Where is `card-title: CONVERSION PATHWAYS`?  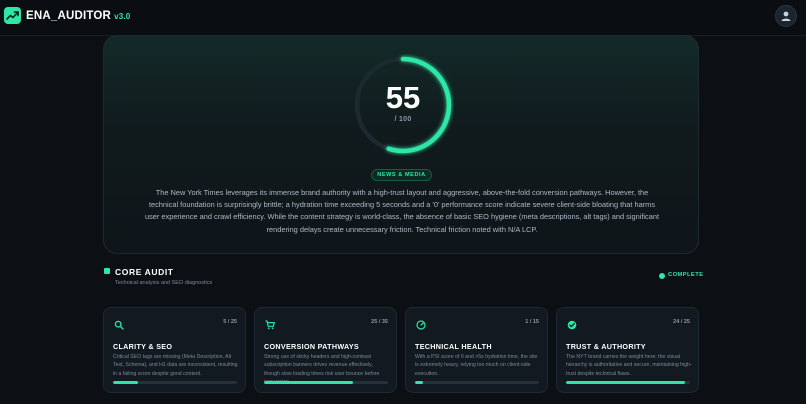 card-title: CONVERSION PATHWAYS is located at coordinates (312, 346).